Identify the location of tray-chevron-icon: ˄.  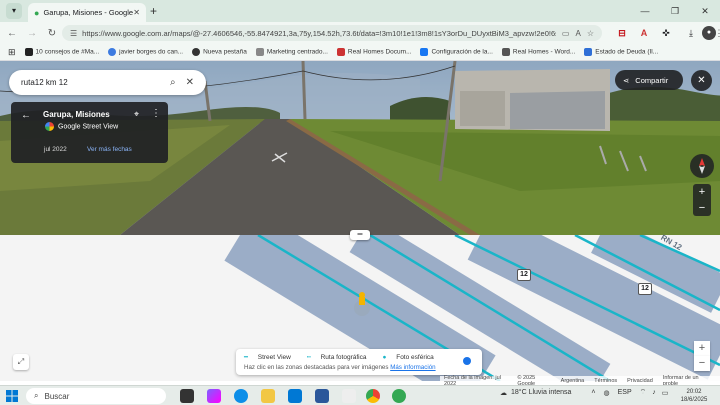
(593, 392).